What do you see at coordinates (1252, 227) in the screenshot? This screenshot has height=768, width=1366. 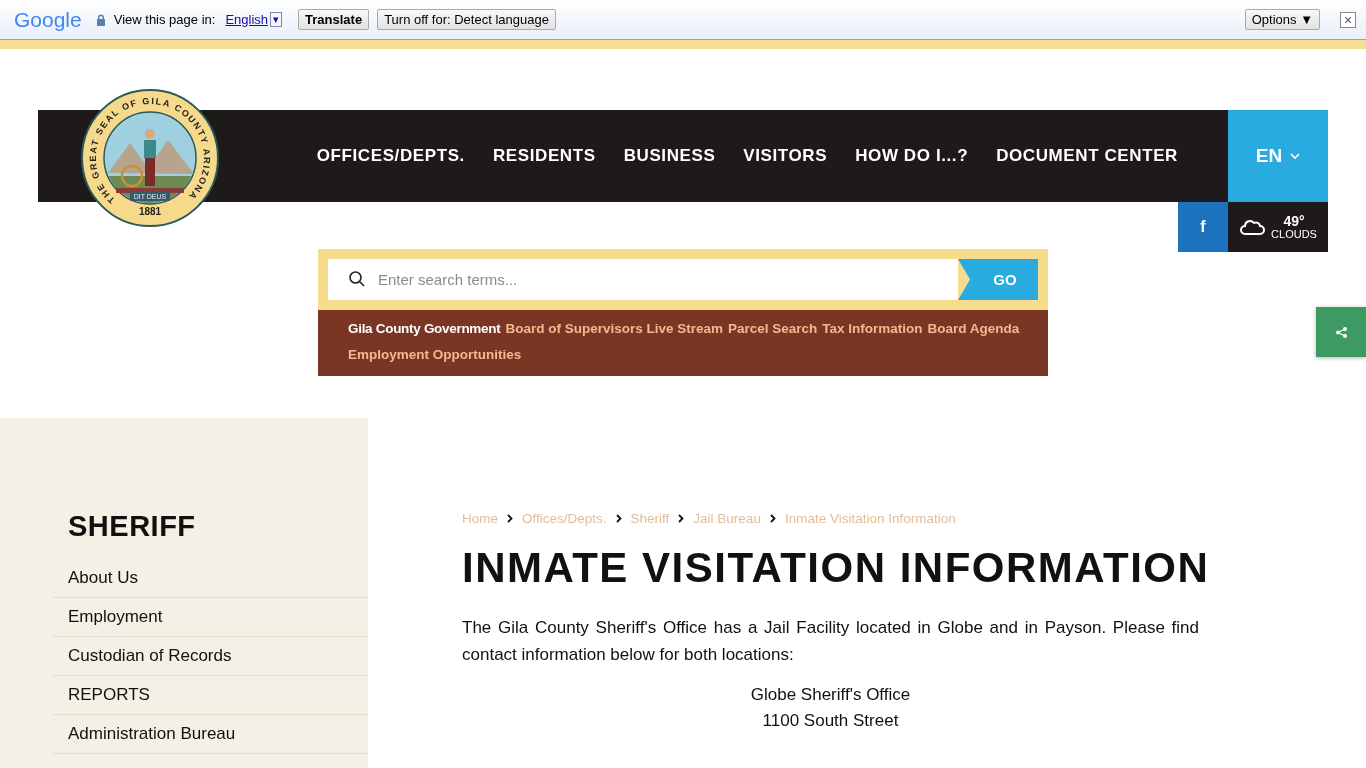 I see `cloud-icon` at bounding box center [1252, 227].